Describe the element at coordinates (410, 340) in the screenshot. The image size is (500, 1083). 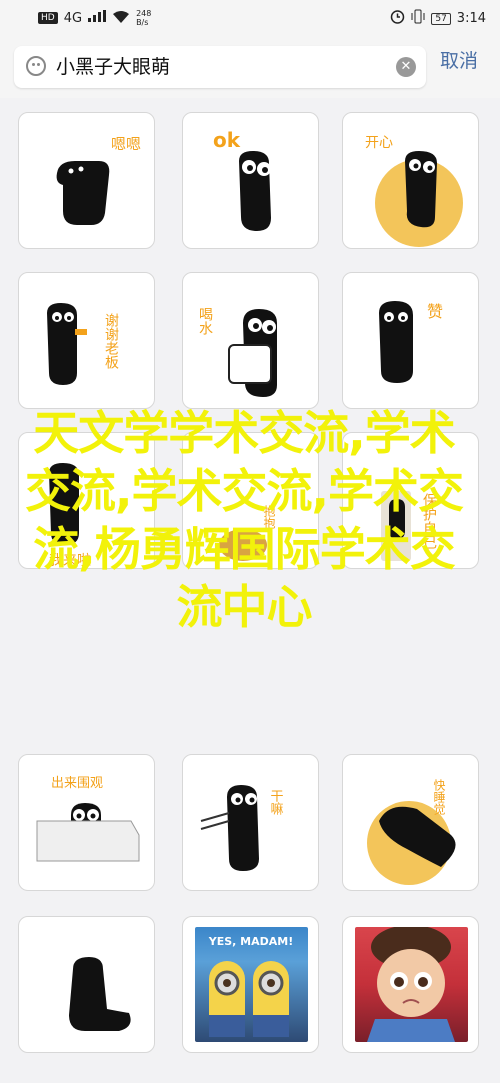
I see `sticker-item: 赞` at that location.